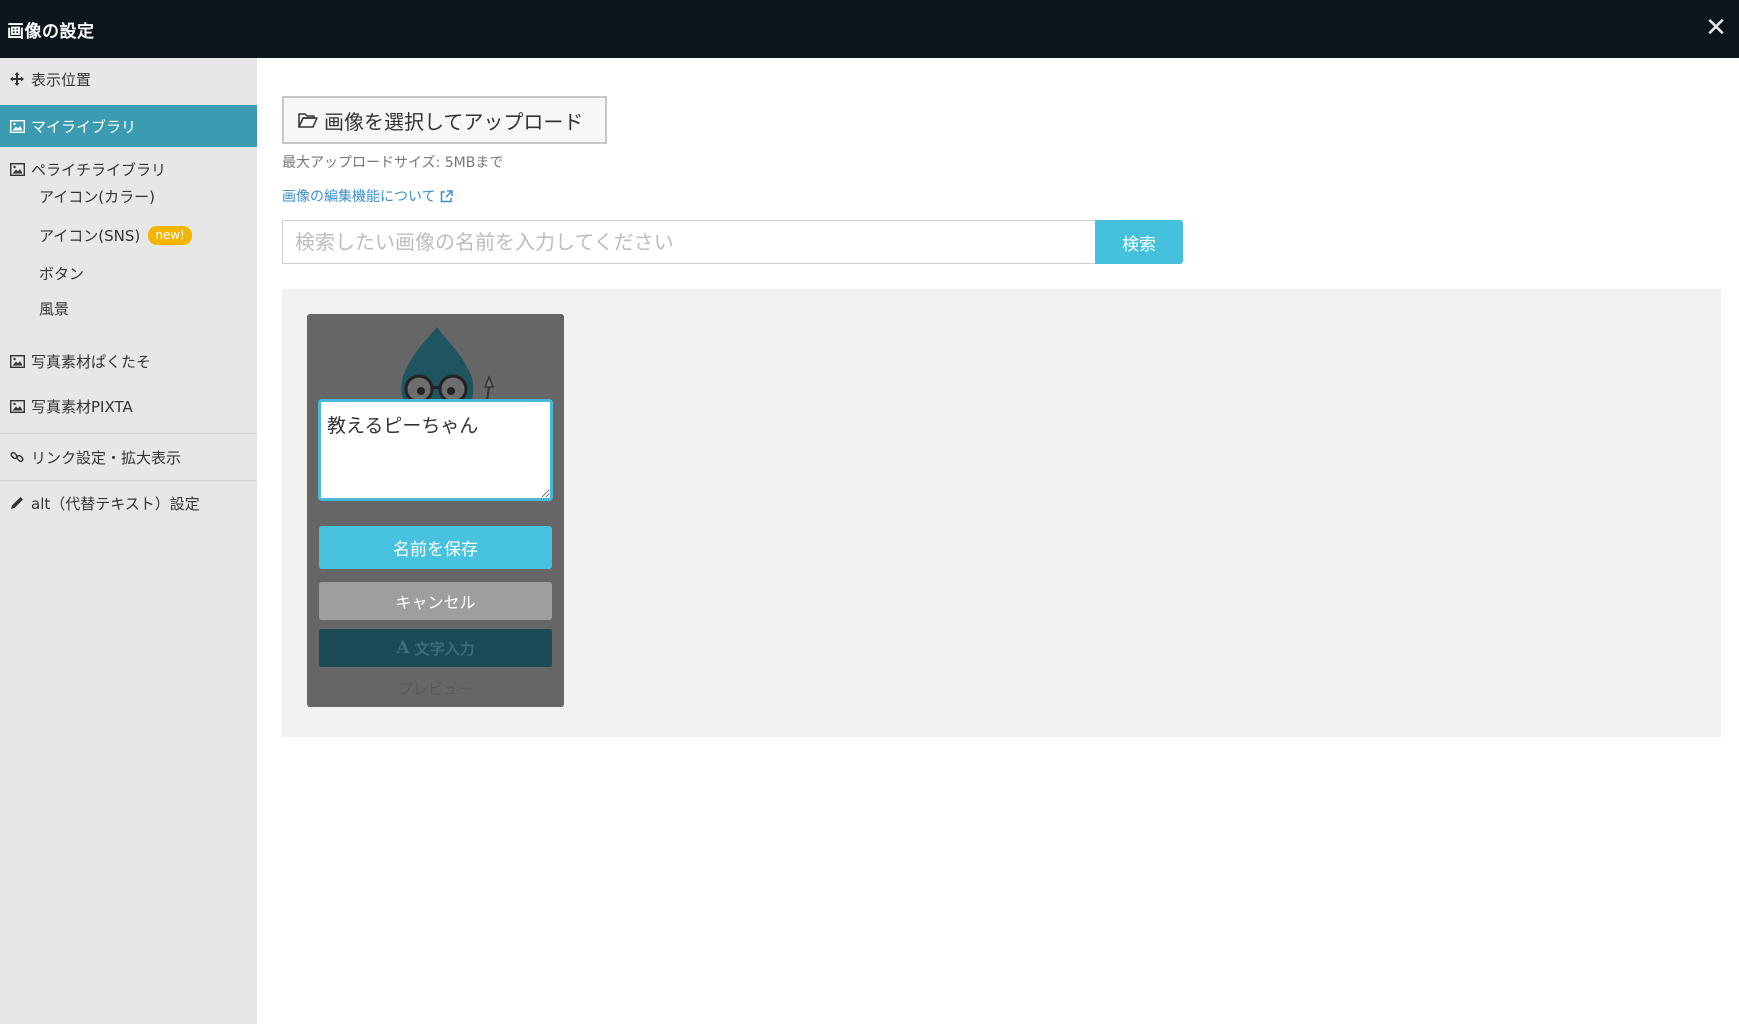  What do you see at coordinates (17, 503) in the screenshot?
I see `pencil-icon` at bounding box center [17, 503].